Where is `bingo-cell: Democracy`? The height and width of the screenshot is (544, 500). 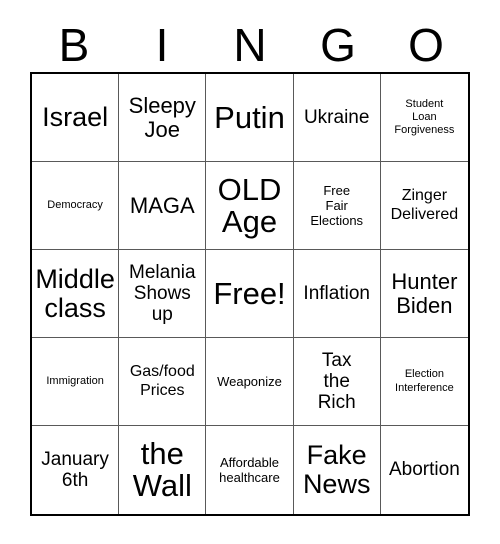 bingo-cell: Democracy is located at coordinates (76, 206).